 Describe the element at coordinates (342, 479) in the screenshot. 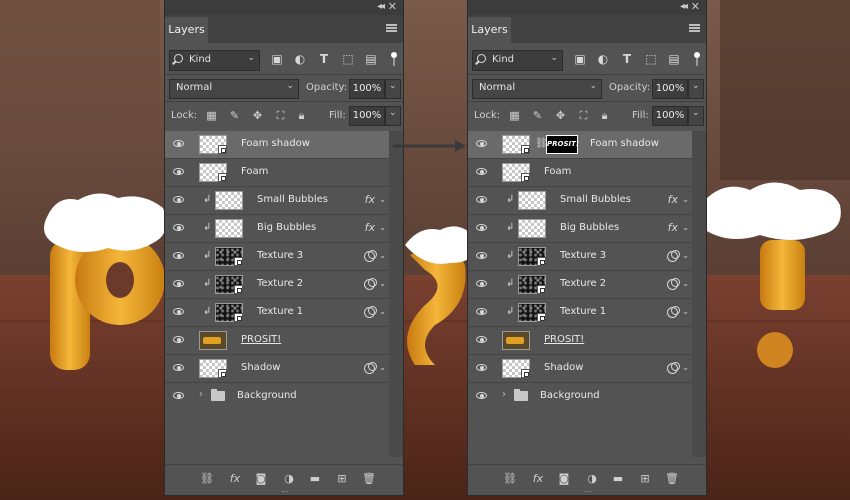

I see `new-layer-icon: ⊞` at that location.